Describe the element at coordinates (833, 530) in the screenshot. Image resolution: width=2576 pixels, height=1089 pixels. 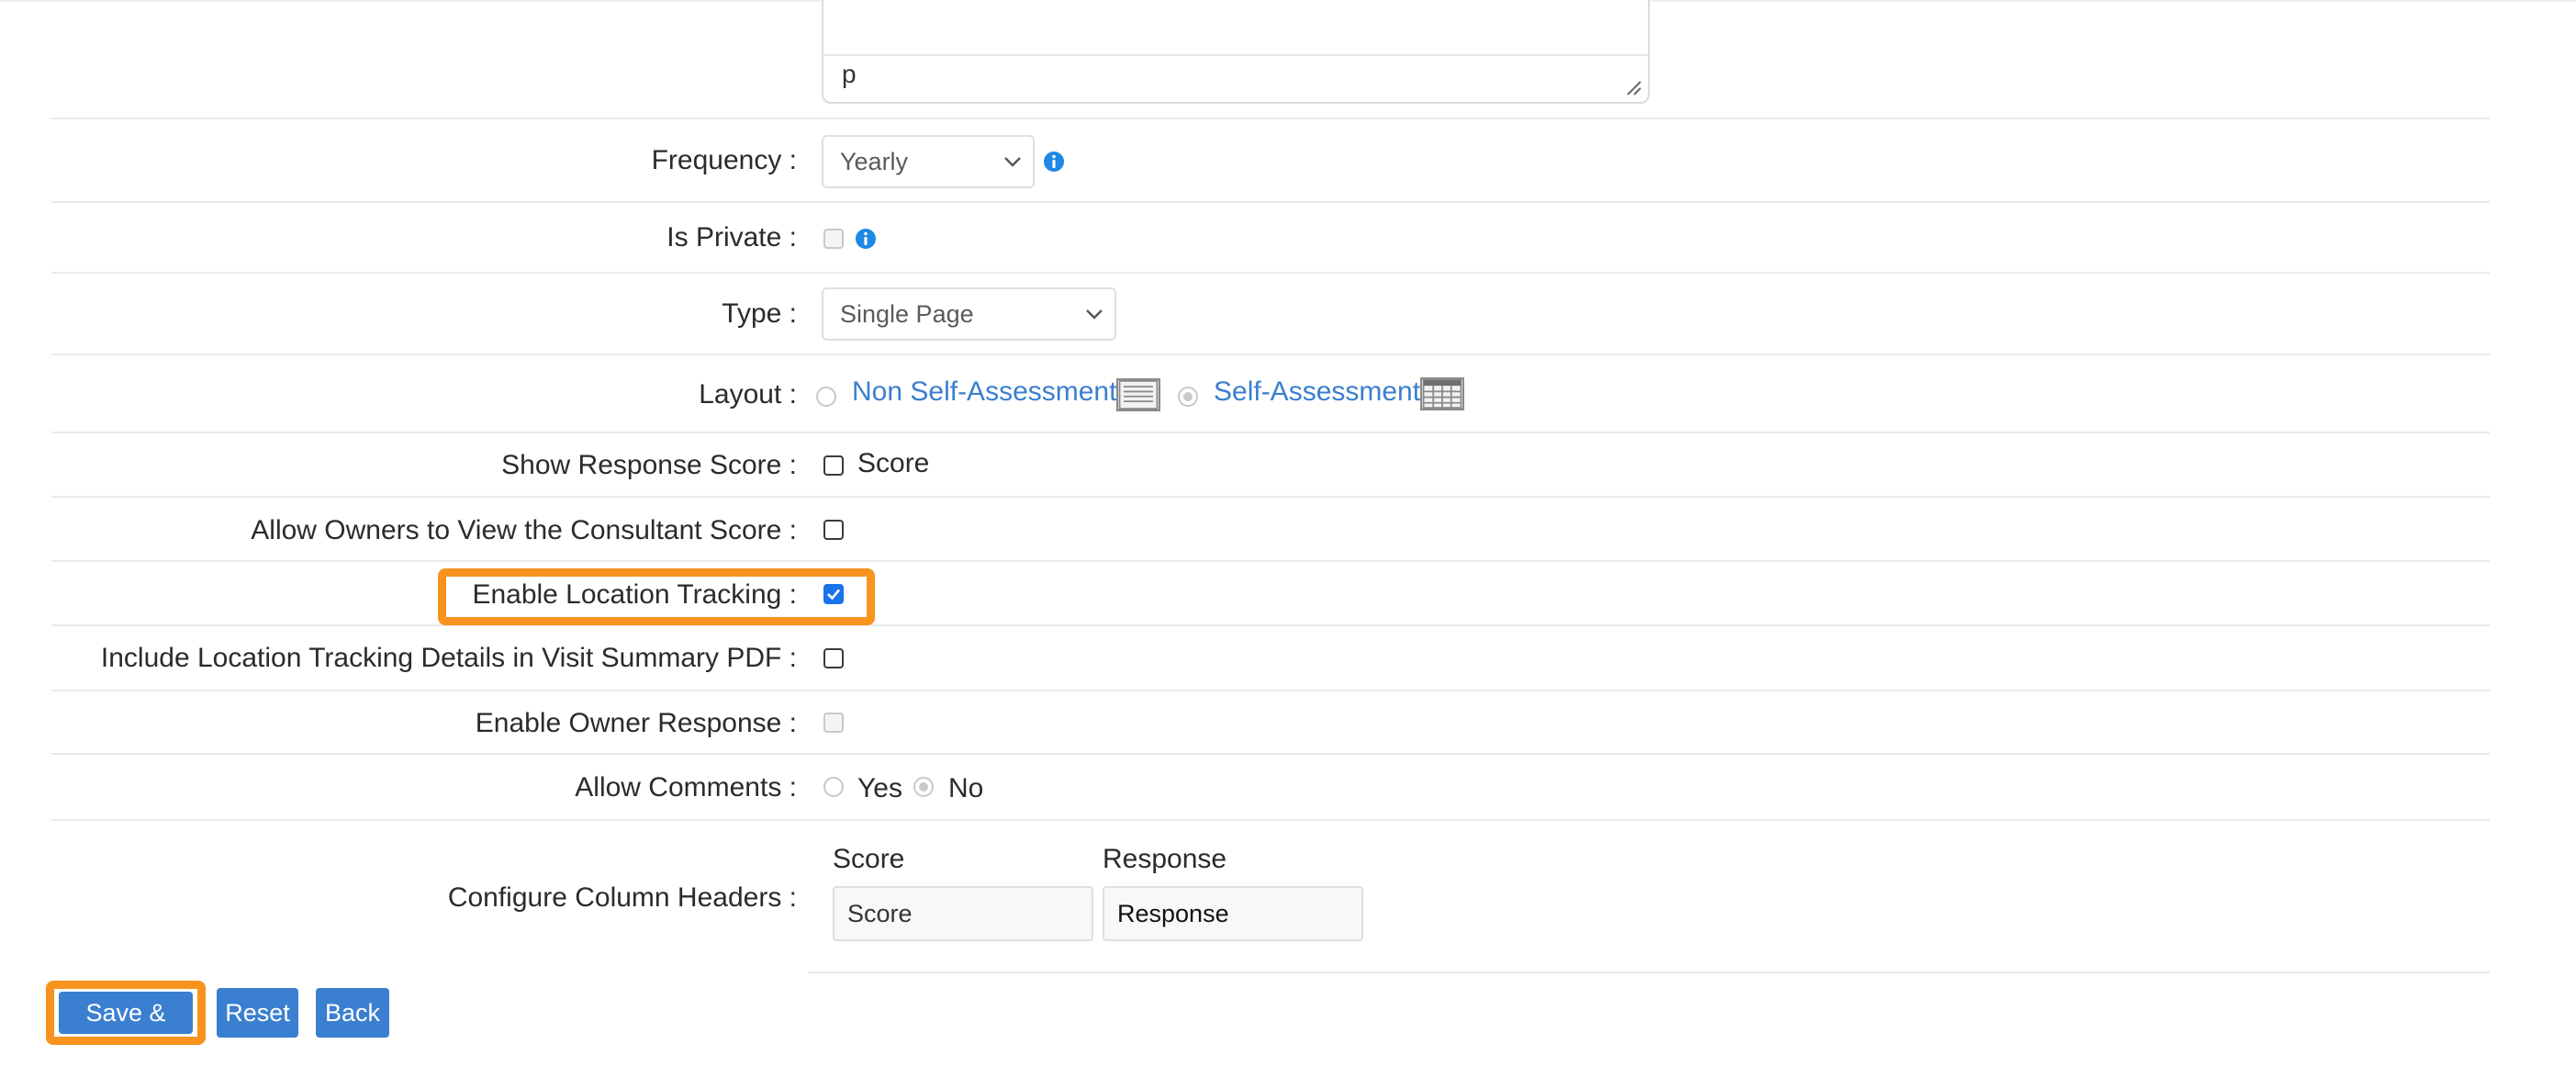
I see `allow-owners-view-score-checkbox` at that location.